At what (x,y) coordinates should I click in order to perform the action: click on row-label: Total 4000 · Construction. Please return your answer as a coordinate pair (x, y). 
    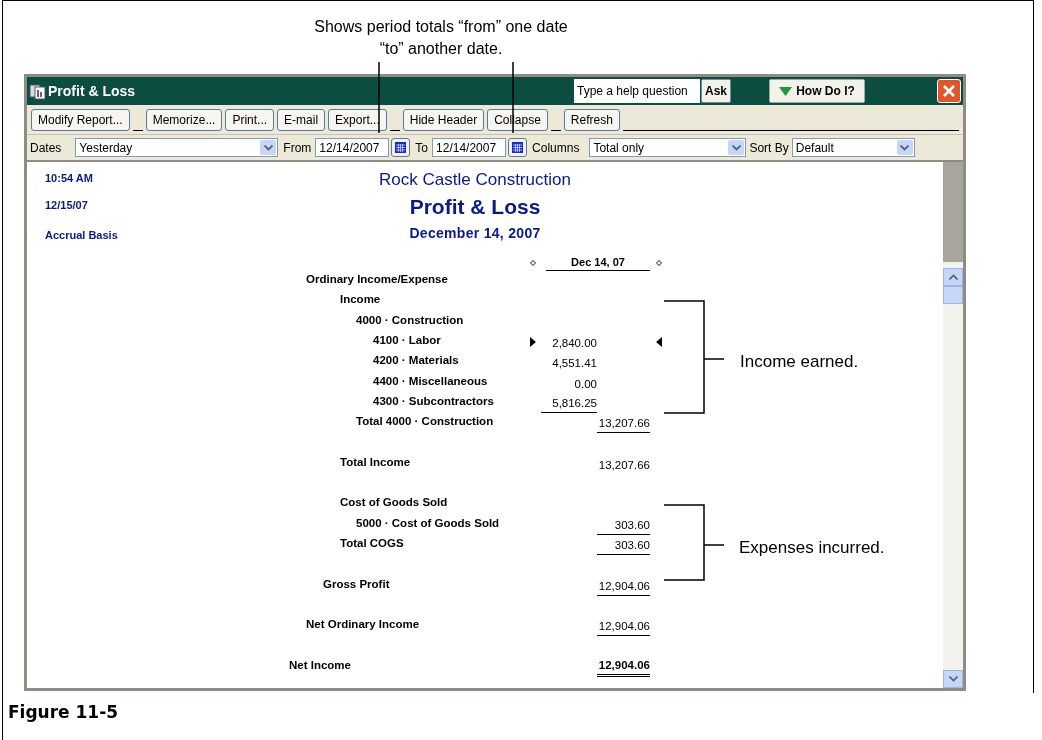
    Looking at the image, I should click on (425, 421).